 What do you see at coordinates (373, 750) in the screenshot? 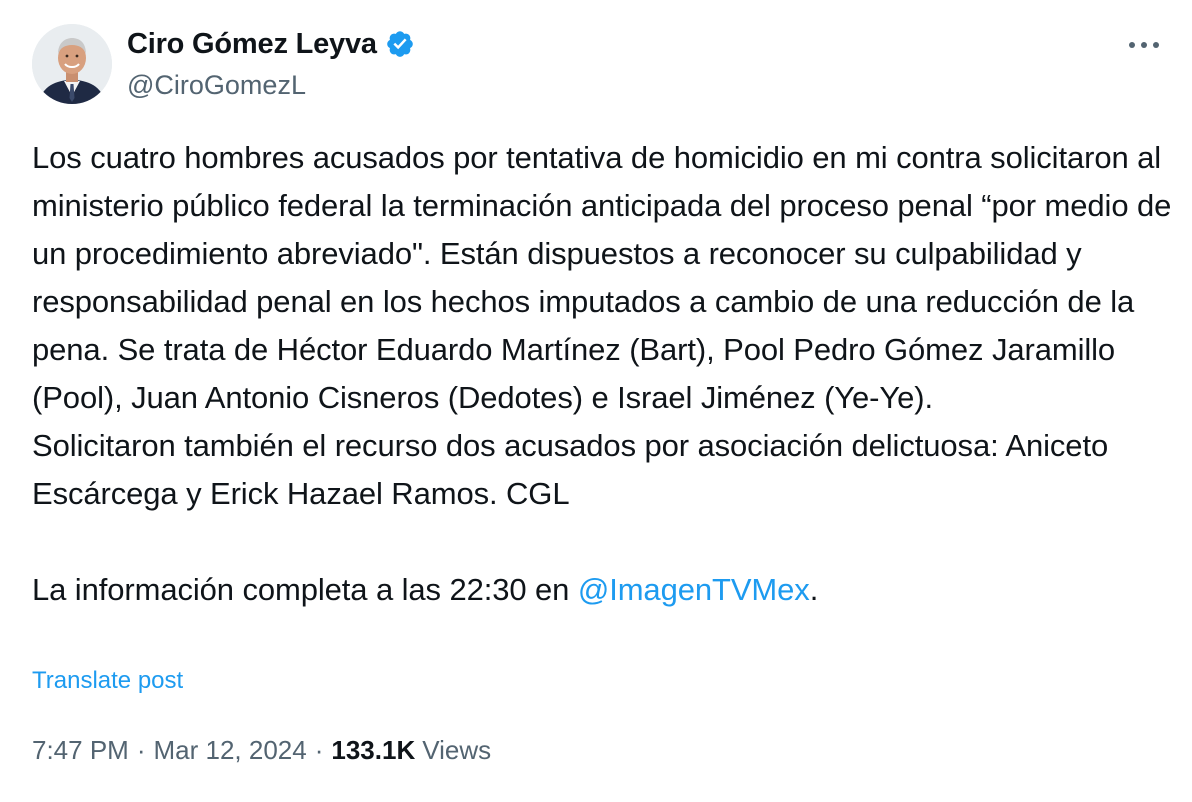
I see `views-count: 133.1K` at bounding box center [373, 750].